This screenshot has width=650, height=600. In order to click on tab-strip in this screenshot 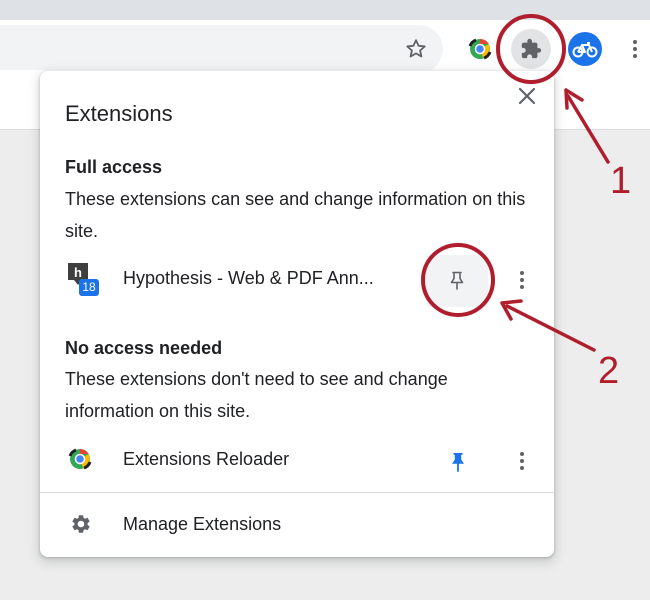, I will do `click(325, 10)`.